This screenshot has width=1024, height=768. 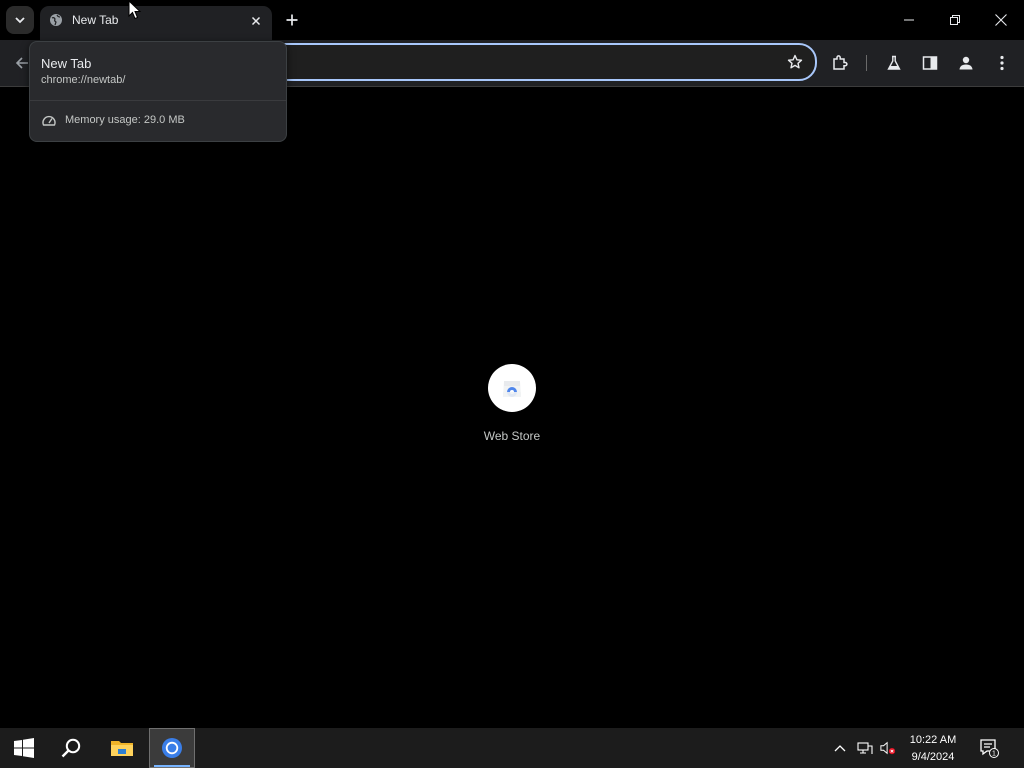 What do you see at coordinates (66, 63) in the screenshot?
I see `hover-card-title: New Tab` at bounding box center [66, 63].